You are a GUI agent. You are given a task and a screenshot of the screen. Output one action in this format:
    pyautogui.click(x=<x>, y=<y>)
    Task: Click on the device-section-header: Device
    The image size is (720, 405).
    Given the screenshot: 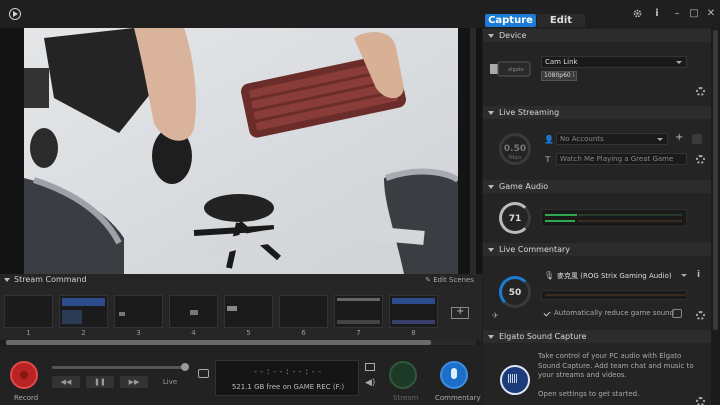 What is the action you would take?
    pyautogui.click(x=597, y=35)
    